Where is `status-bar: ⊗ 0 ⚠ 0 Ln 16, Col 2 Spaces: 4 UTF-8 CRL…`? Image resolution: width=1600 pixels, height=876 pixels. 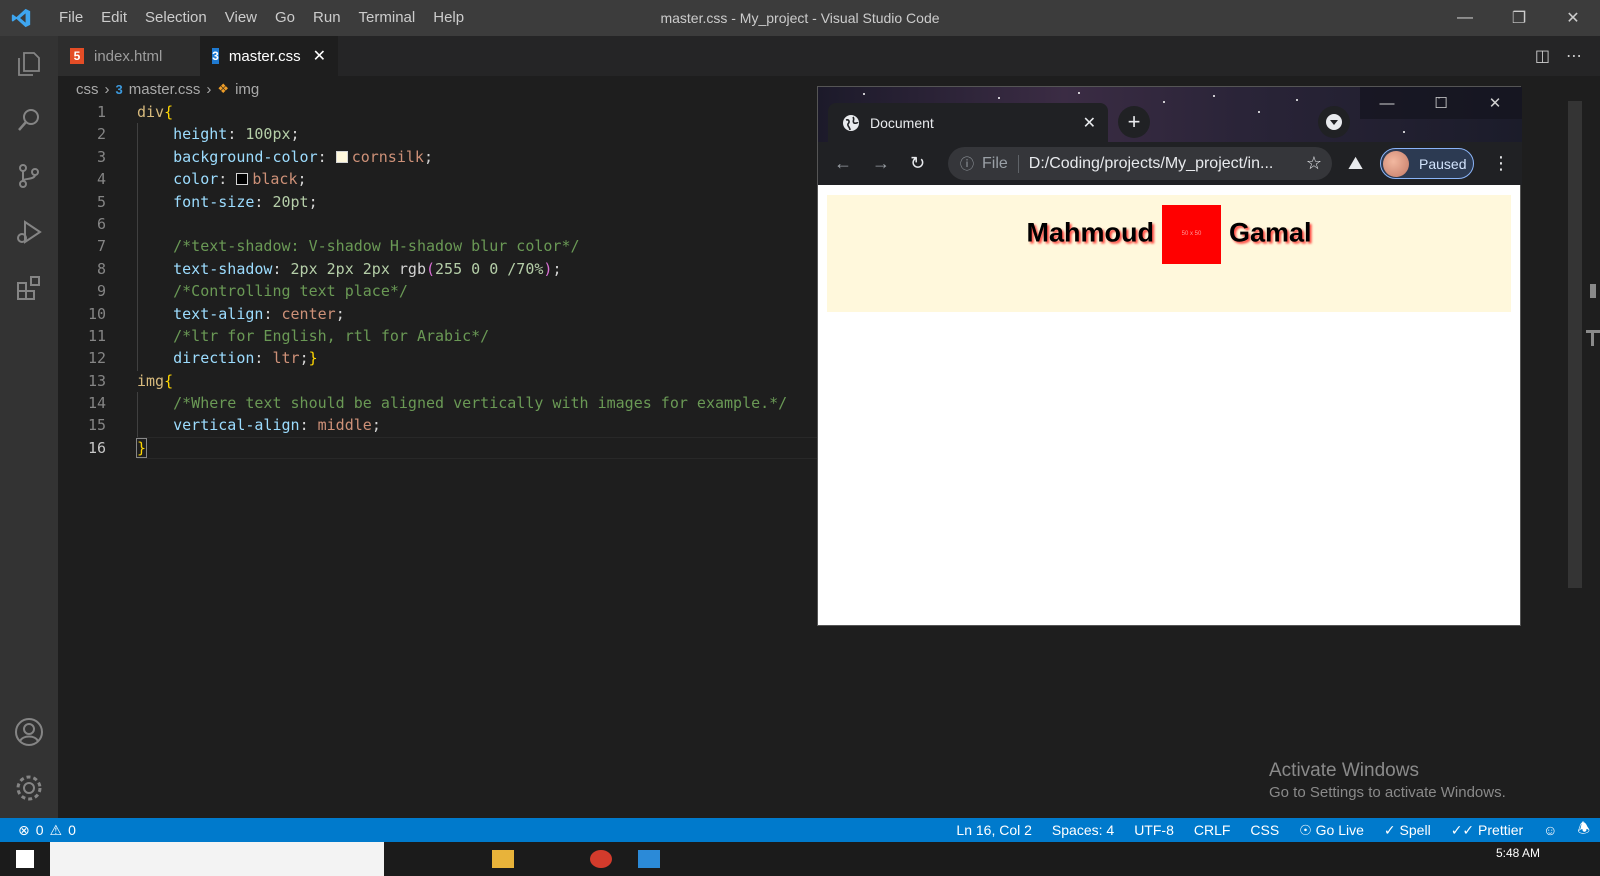 status-bar: ⊗ 0 ⚠ 0 Ln 16, Col 2 Spaces: 4 UTF-8 CRL… is located at coordinates (800, 830).